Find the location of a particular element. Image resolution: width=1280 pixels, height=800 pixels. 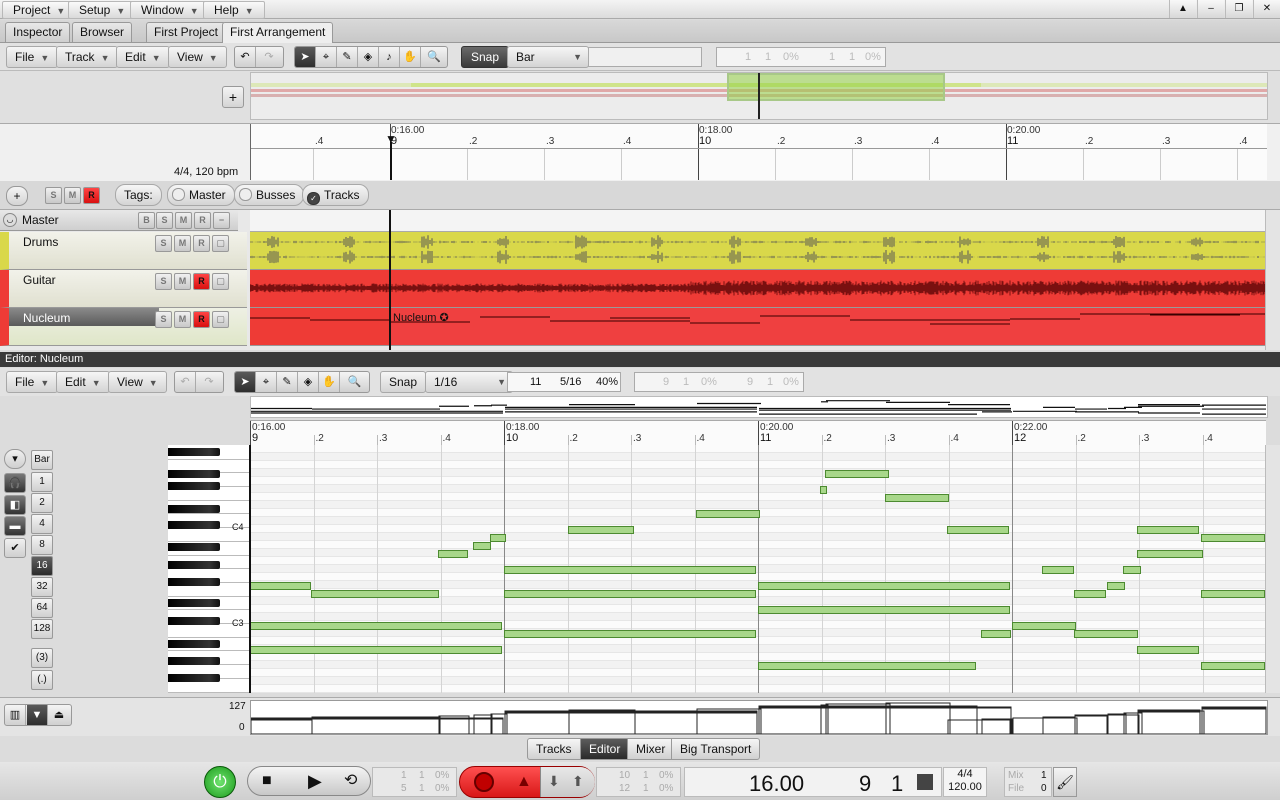

close-icon: ✕ is located at coordinates (1266, 9).